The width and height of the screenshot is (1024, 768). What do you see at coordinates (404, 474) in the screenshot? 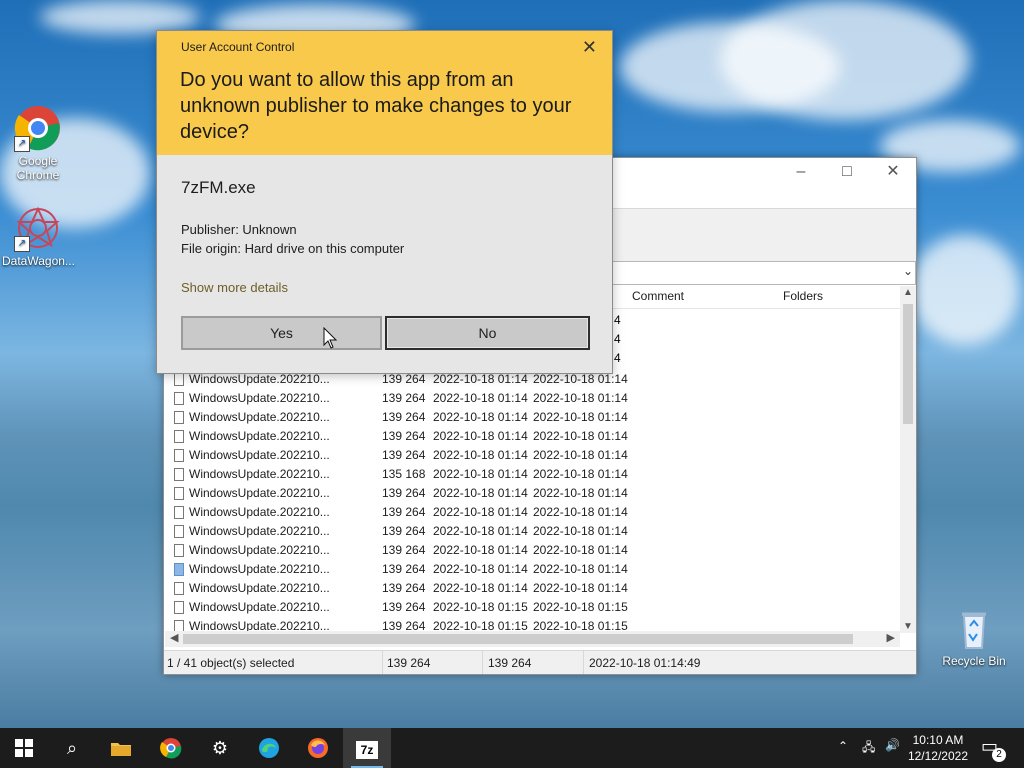
I see `file-size: 135 168` at bounding box center [404, 474].